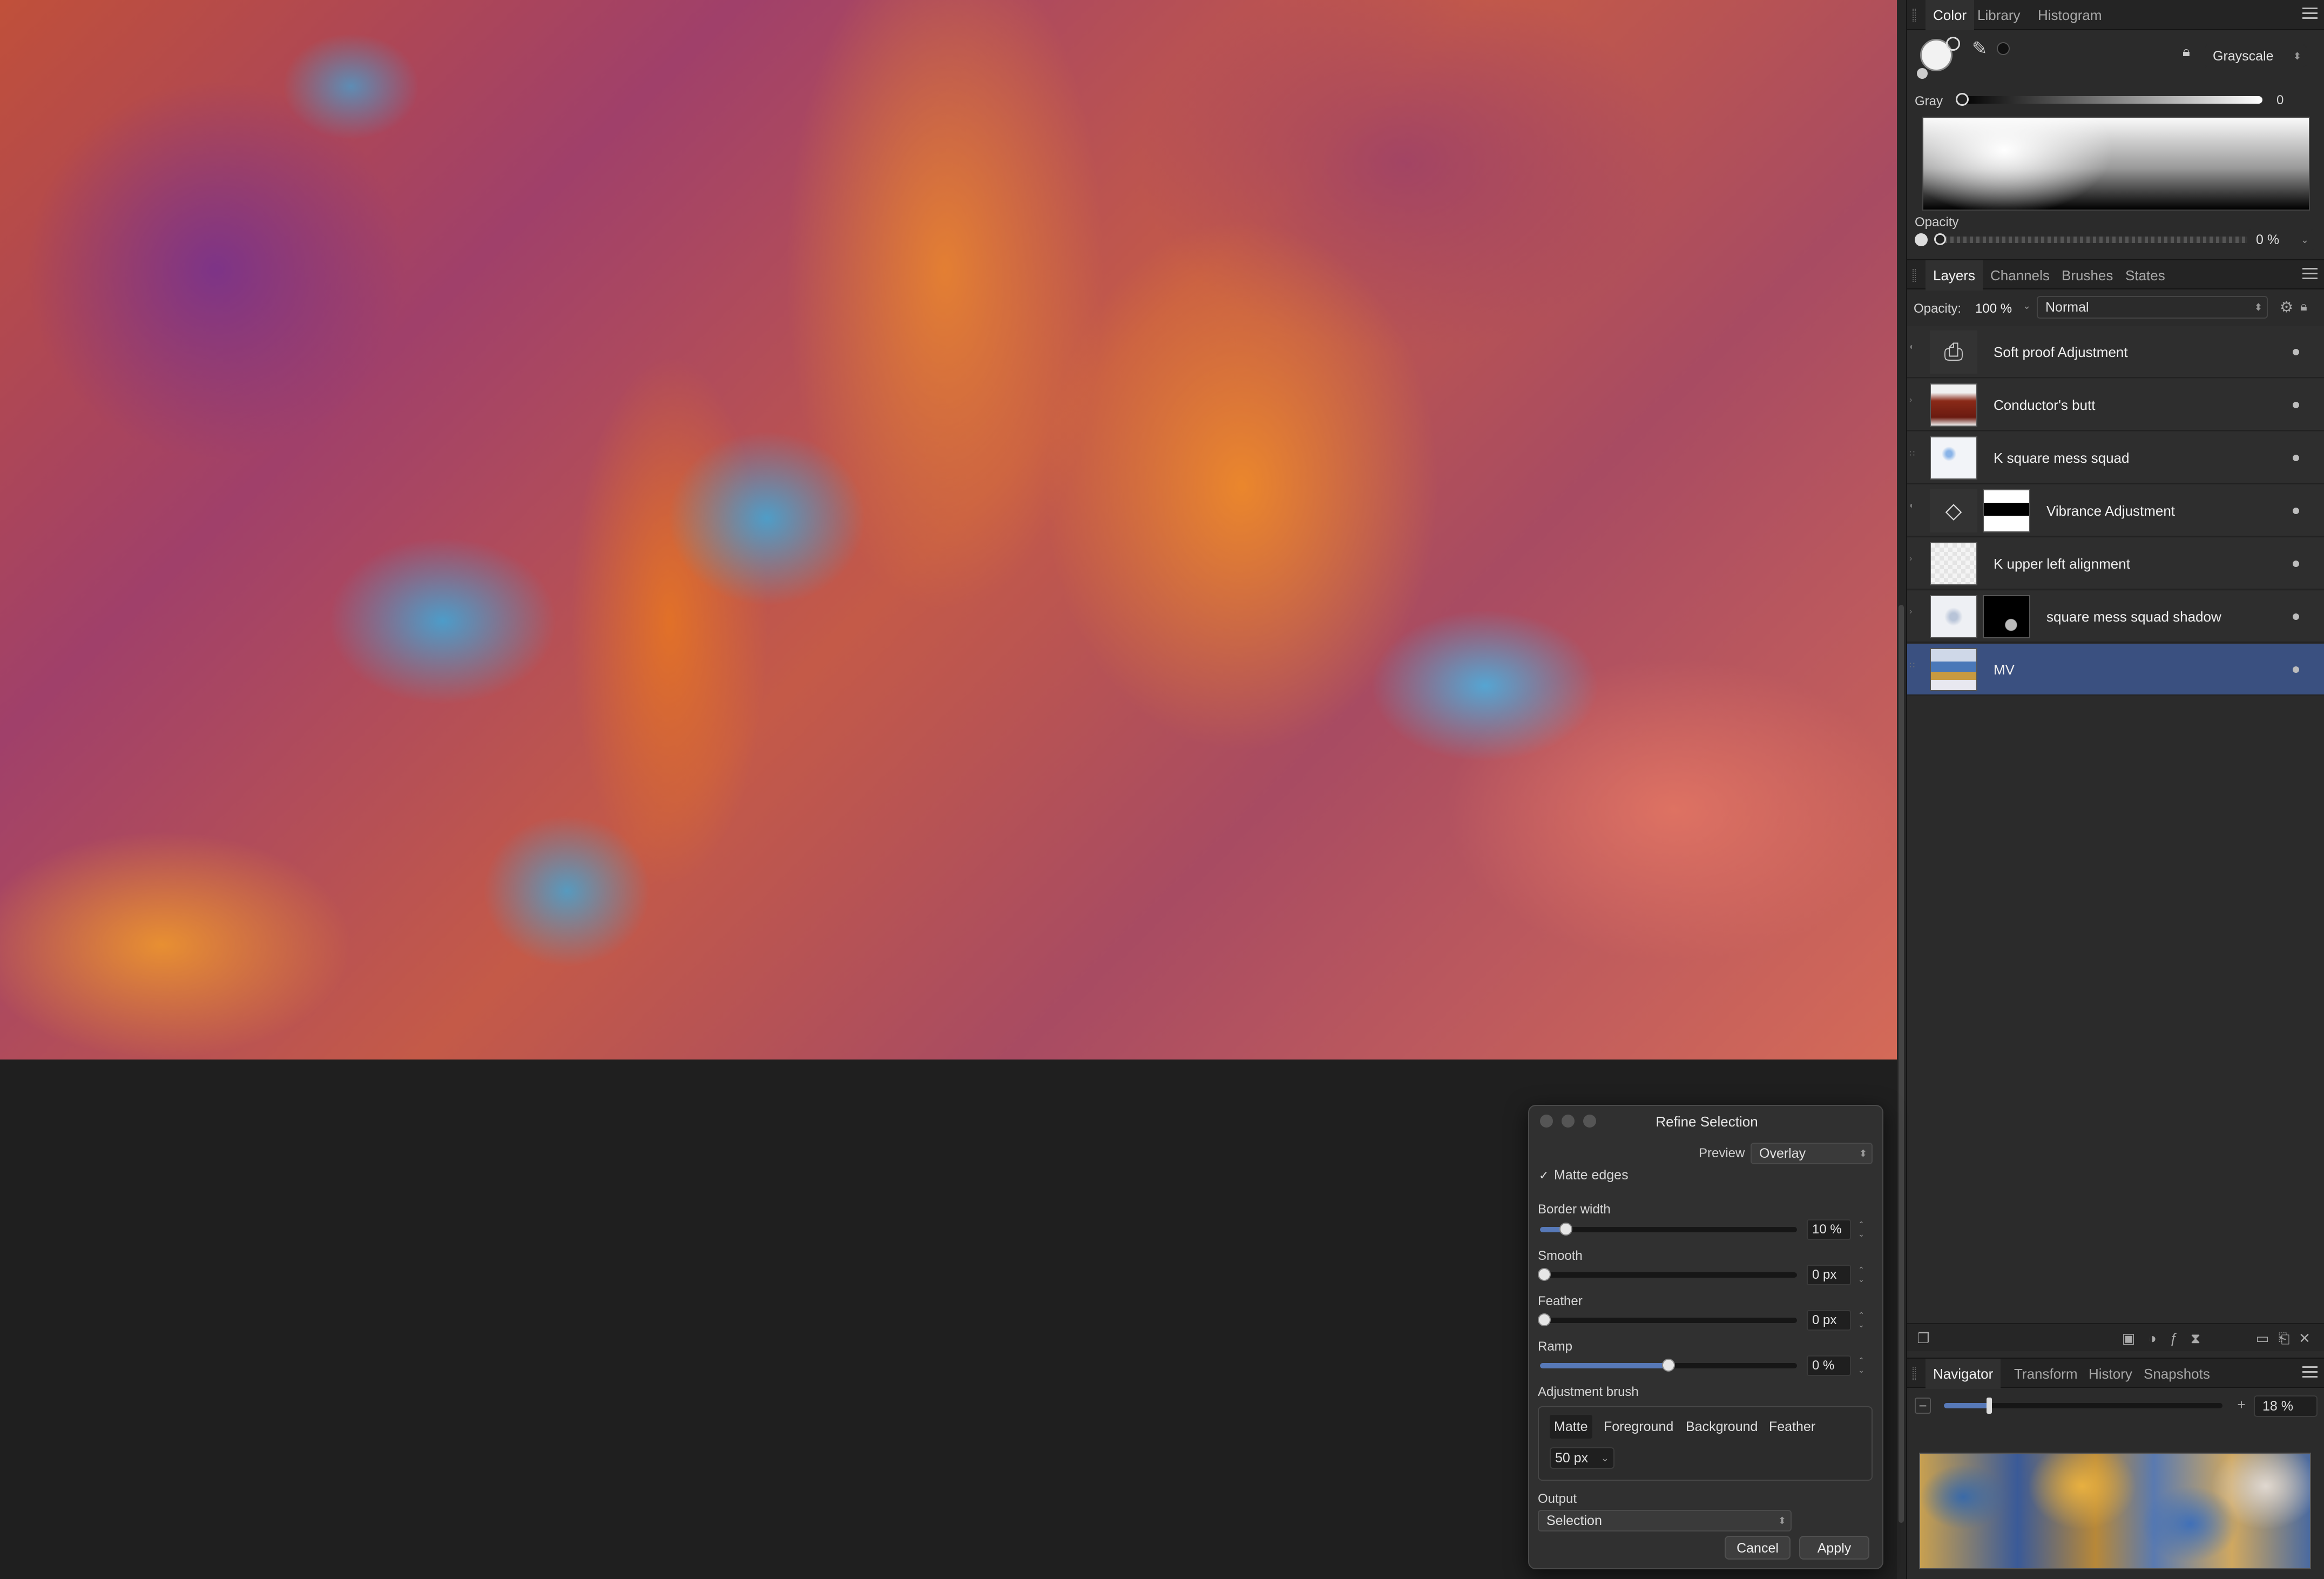  What do you see at coordinates (1591, 1175) in the screenshot?
I see `matte-edges-label: Matte edges` at bounding box center [1591, 1175].